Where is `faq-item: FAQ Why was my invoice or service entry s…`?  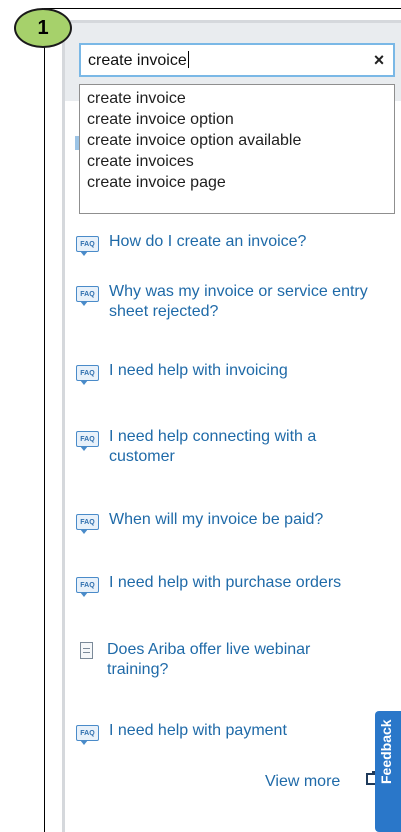 faq-item: FAQ Why was my invoice or service entry s… is located at coordinates (222, 302).